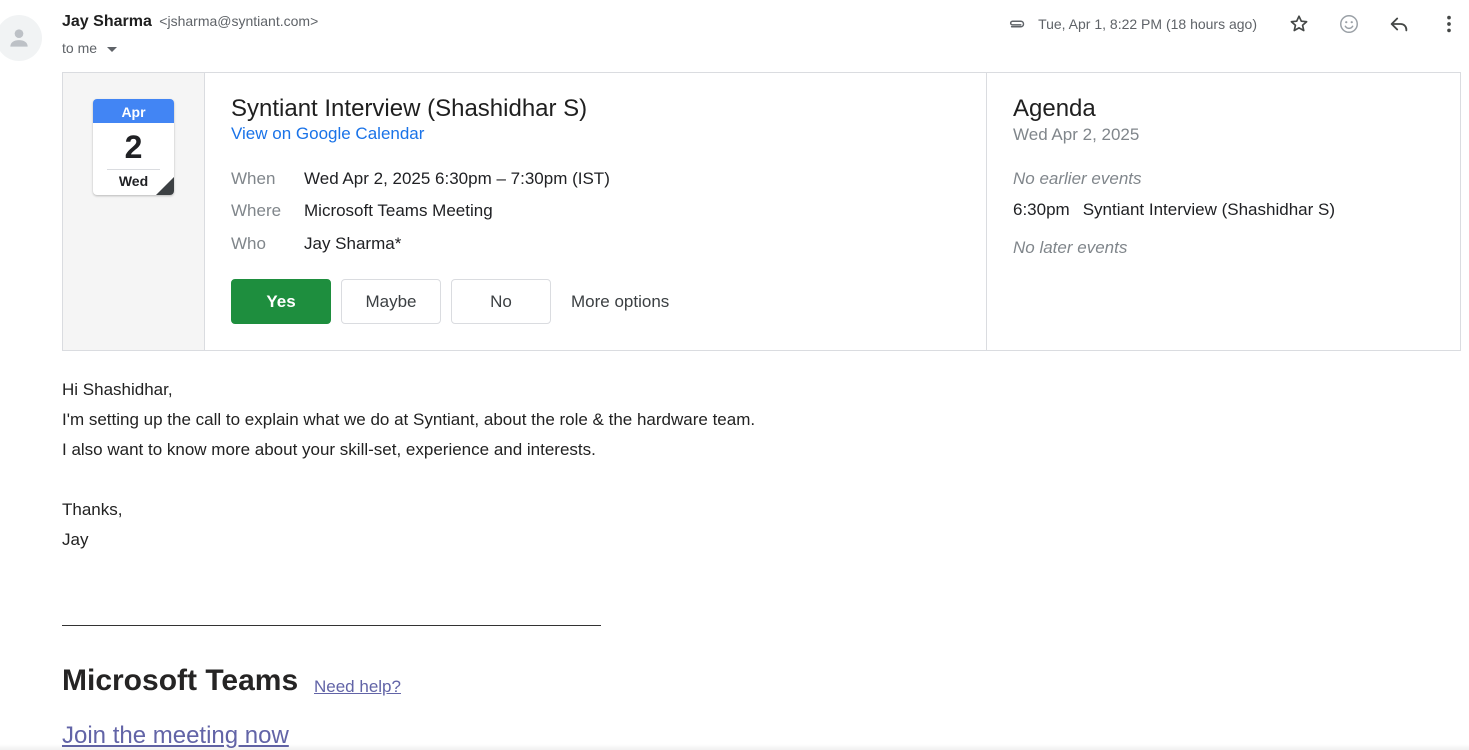 The width and height of the screenshot is (1469, 750). I want to click on person-icon, so click(19, 38).